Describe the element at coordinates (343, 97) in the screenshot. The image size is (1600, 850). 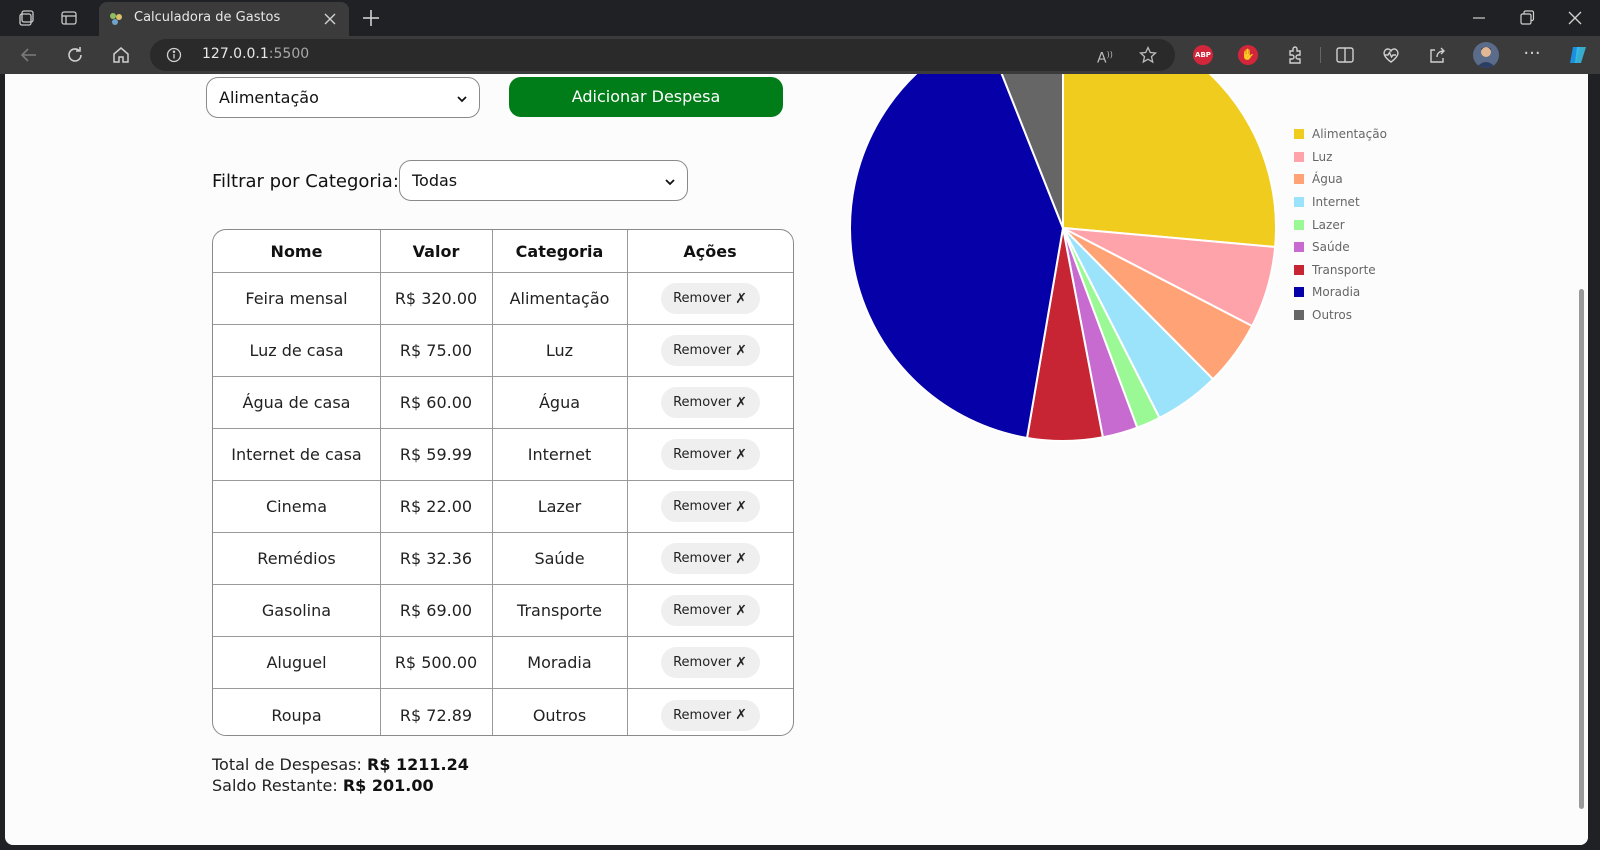
I see `category-select: Alimentação` at that location.